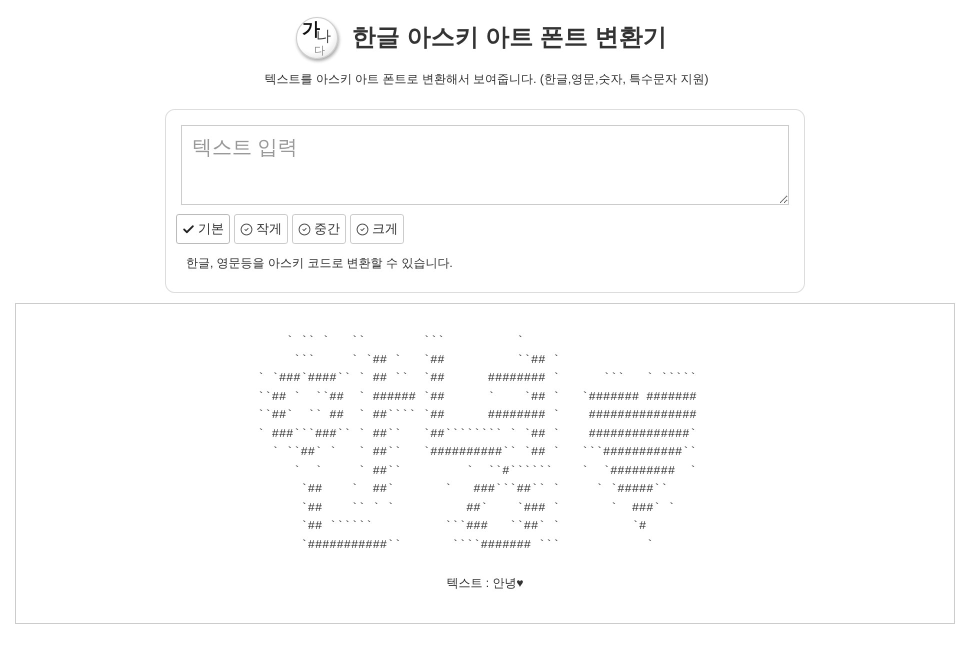 The image size is (973, 645). What do you see at coordinates (485, 165) in the screenshot?
I see `text-input-field: 텍스트 입력` at bounding box center [485, 165].